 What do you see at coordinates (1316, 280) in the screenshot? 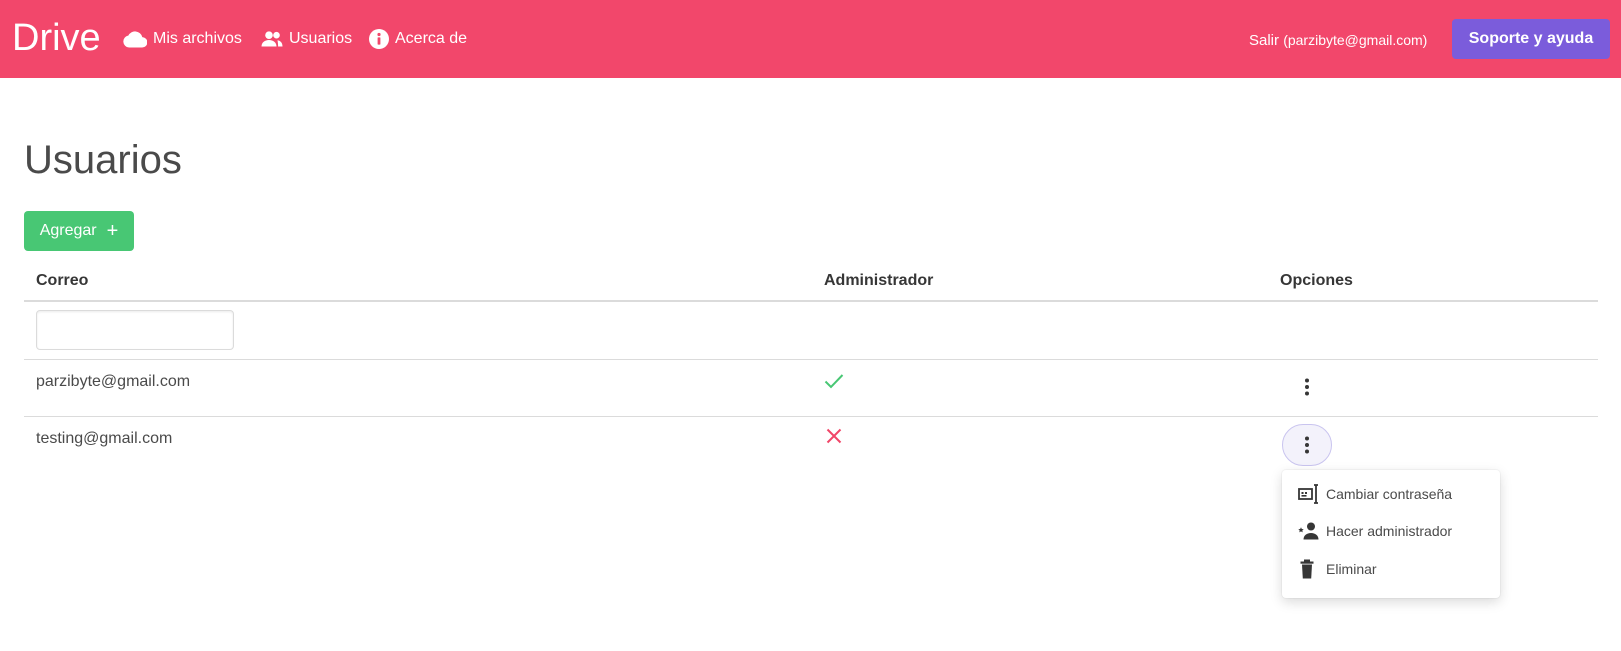
I see `column-header-options: Opciones` at bounding box center [1316, 280].